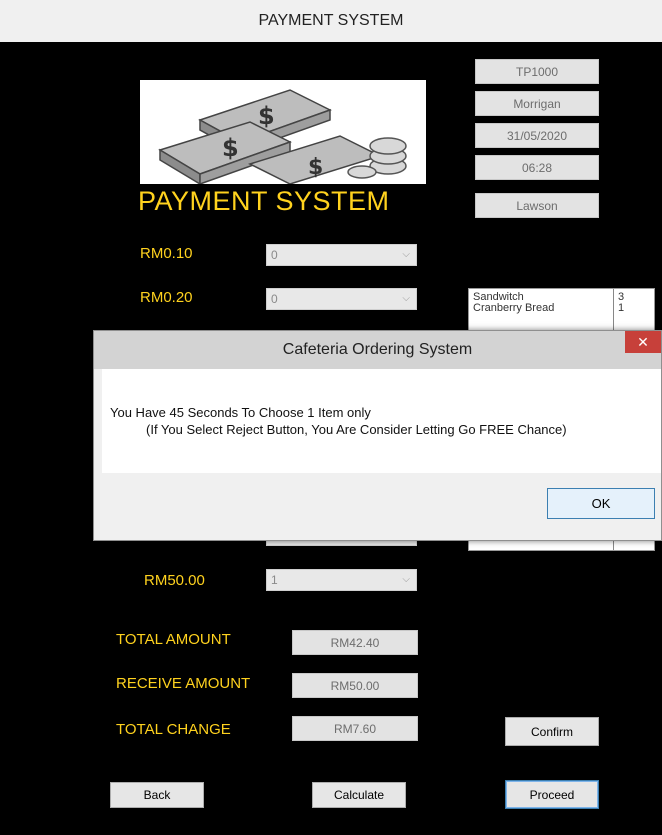 The height and width of the screenshot is (835, 662). I want to click on total-amount-field: RM42.40, so click(355, 642).